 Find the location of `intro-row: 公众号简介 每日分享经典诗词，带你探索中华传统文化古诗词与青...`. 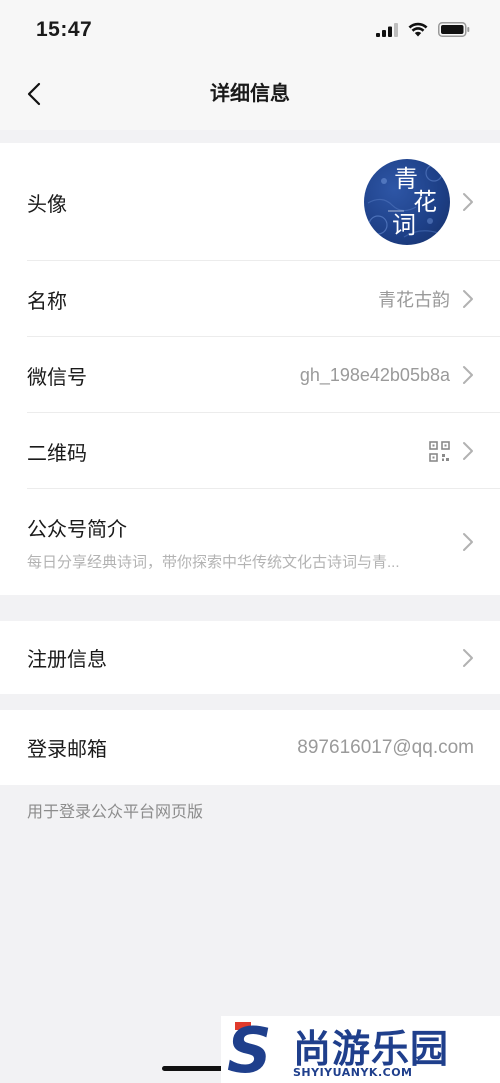

intro-row: 公众号简介 每日分享经典诗词，带你探索中华传统文化古诗词与青... is located at coordinates (250, 542).